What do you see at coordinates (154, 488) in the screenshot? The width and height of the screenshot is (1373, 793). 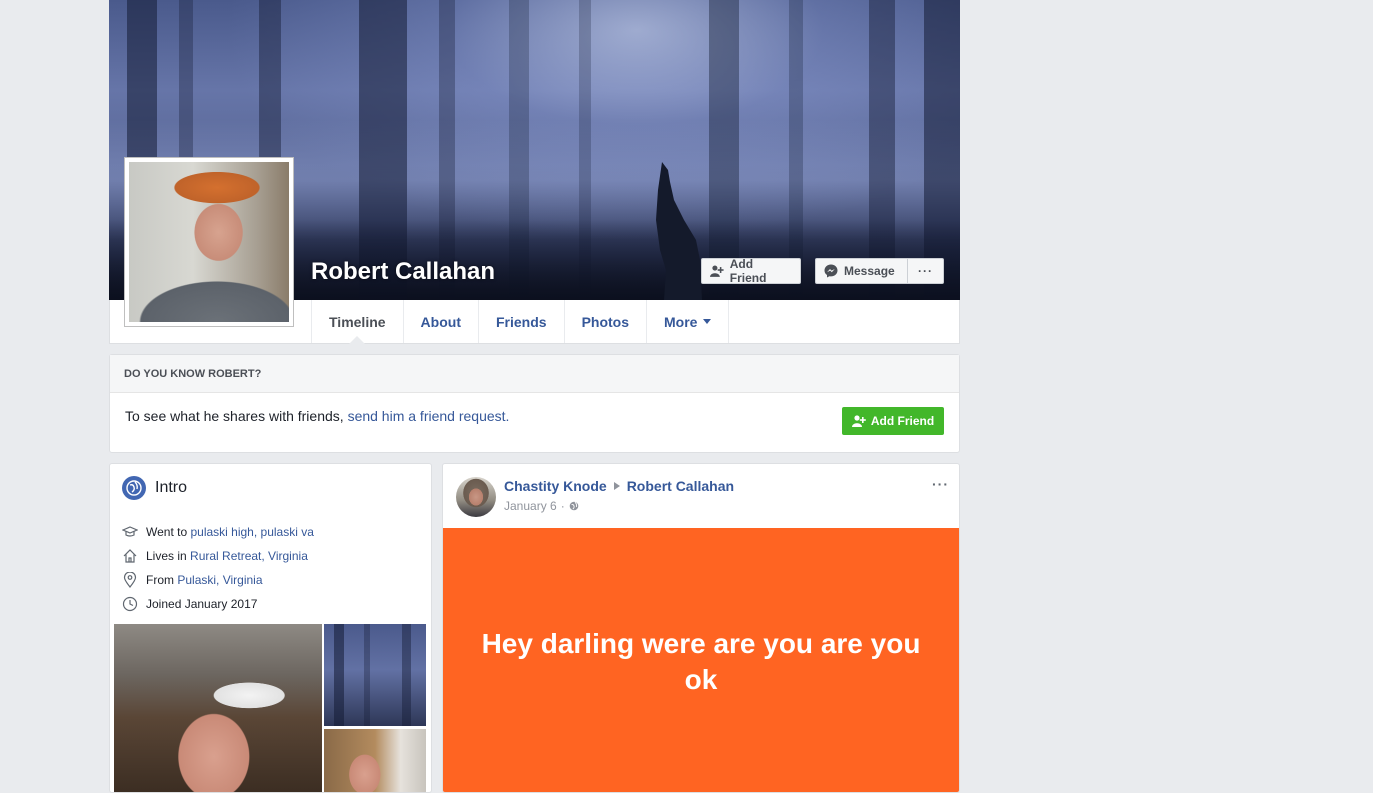 I see `intro-heading: Intro` at bounding box center [154, 488].